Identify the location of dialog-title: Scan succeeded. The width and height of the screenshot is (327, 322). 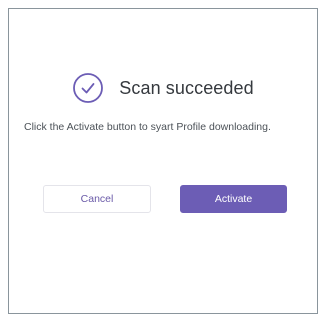
(186, 87).